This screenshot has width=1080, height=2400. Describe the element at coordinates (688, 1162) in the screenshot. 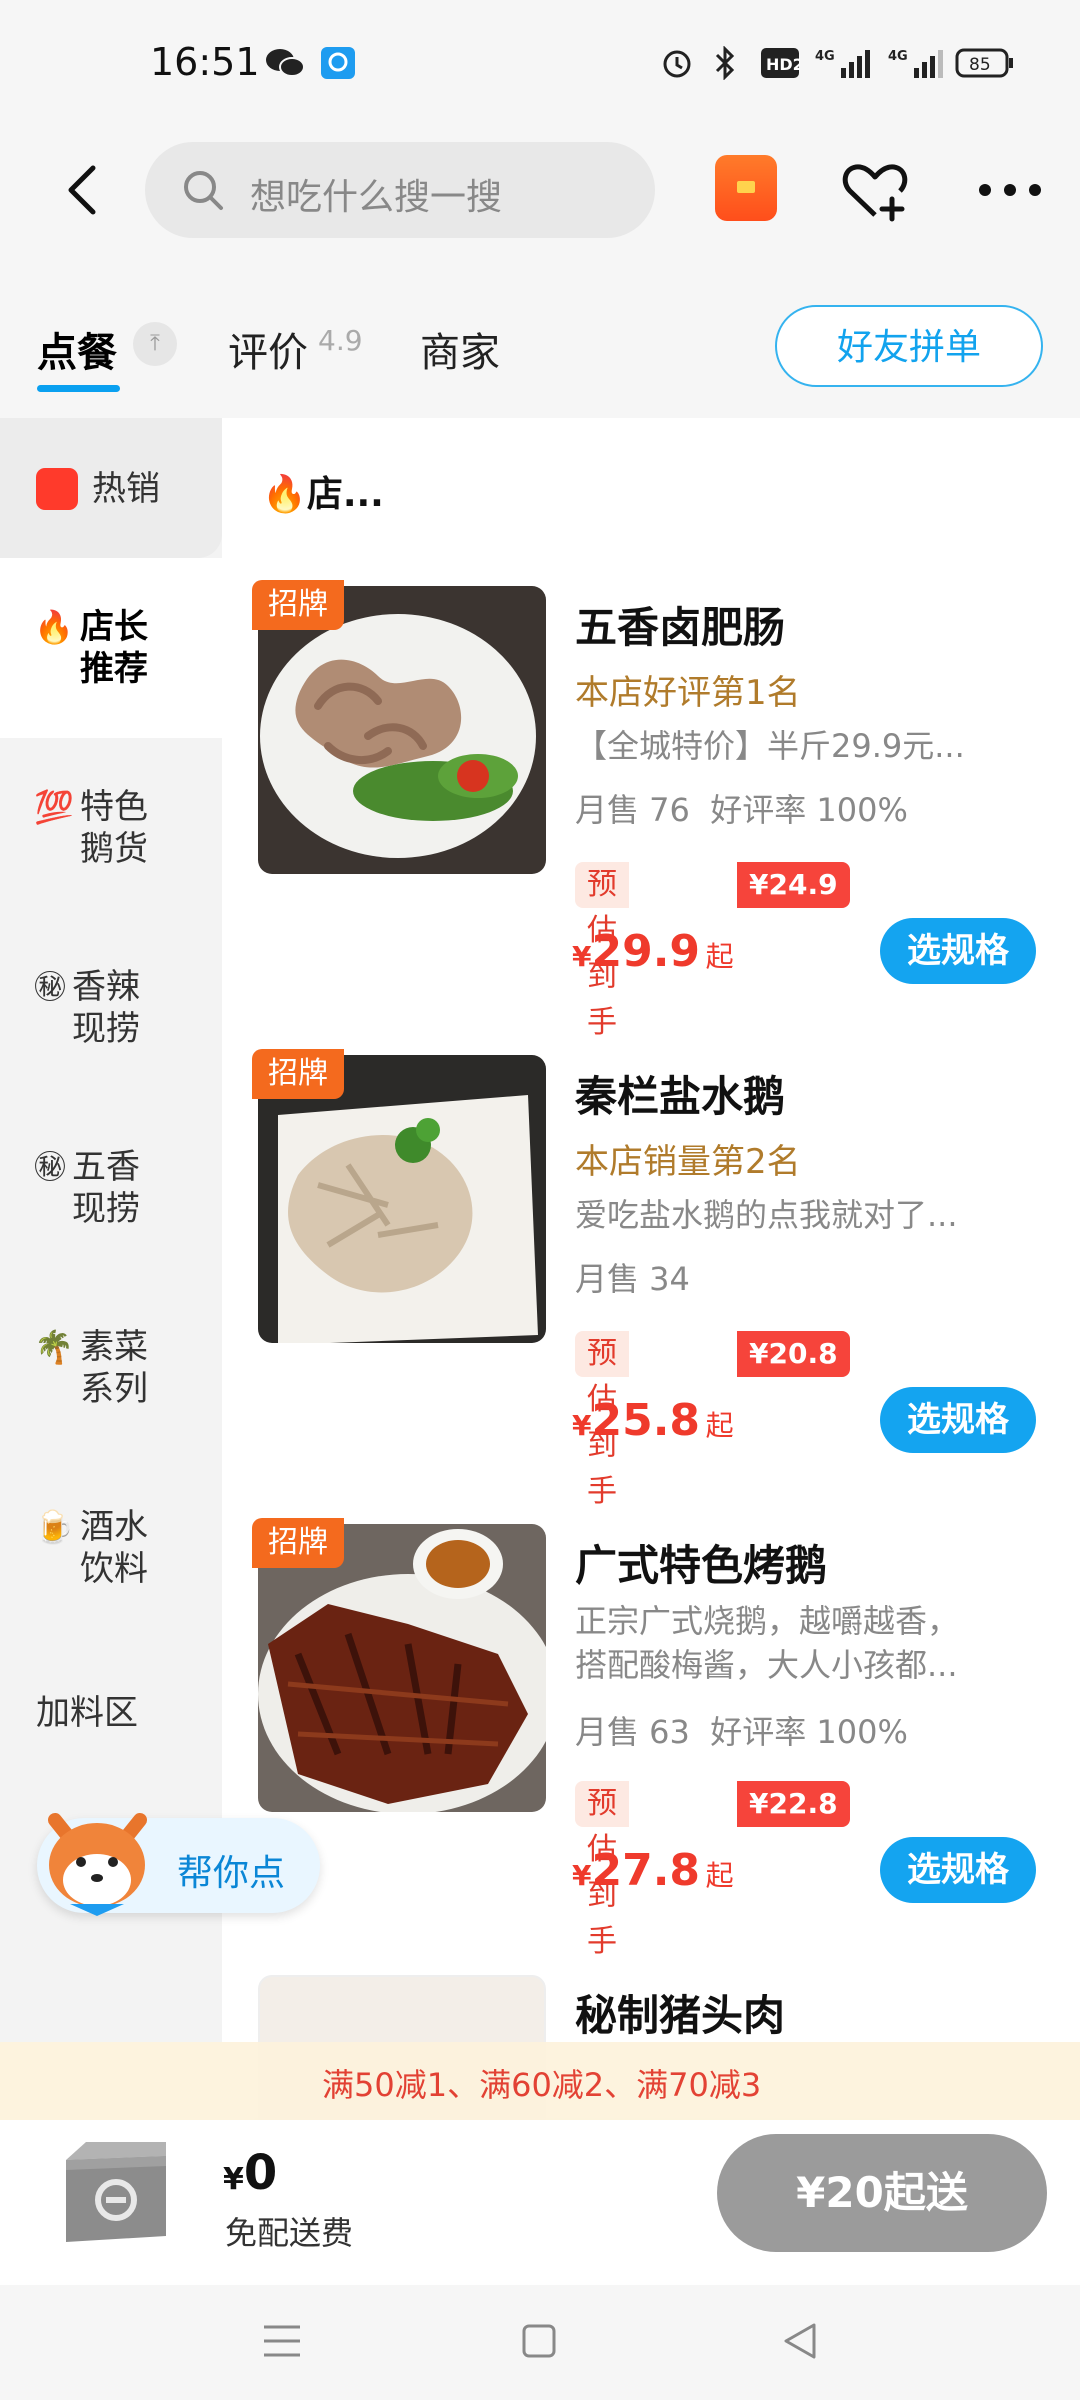

I see `product-rank: 本店销量第2名` at that location.